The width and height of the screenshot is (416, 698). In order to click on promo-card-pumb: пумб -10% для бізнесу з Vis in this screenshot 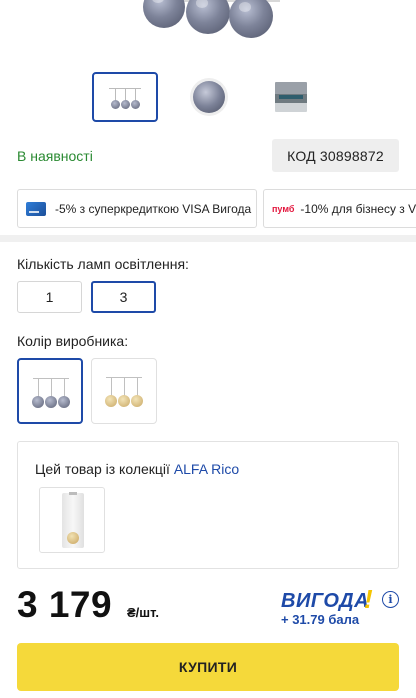, I will do `click(339, 208)`.